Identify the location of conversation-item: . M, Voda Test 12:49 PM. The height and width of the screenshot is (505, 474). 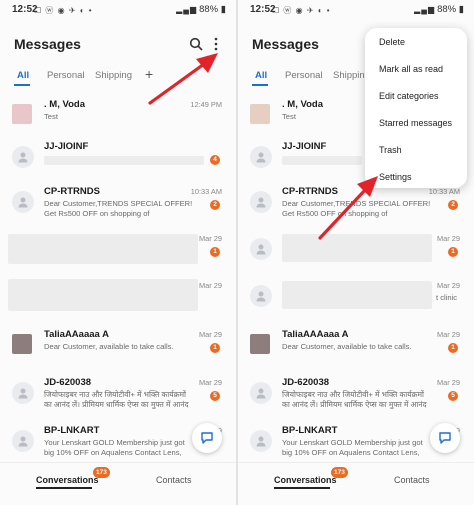
(118, 115).